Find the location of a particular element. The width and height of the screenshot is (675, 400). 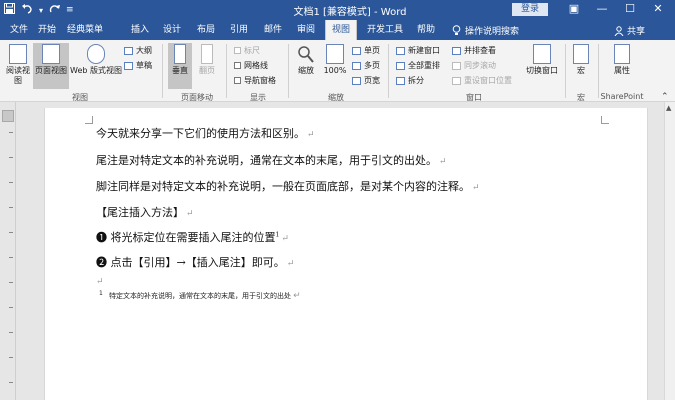

web-layout-button: Web 版式视图 is located at coordinates (96, 60).